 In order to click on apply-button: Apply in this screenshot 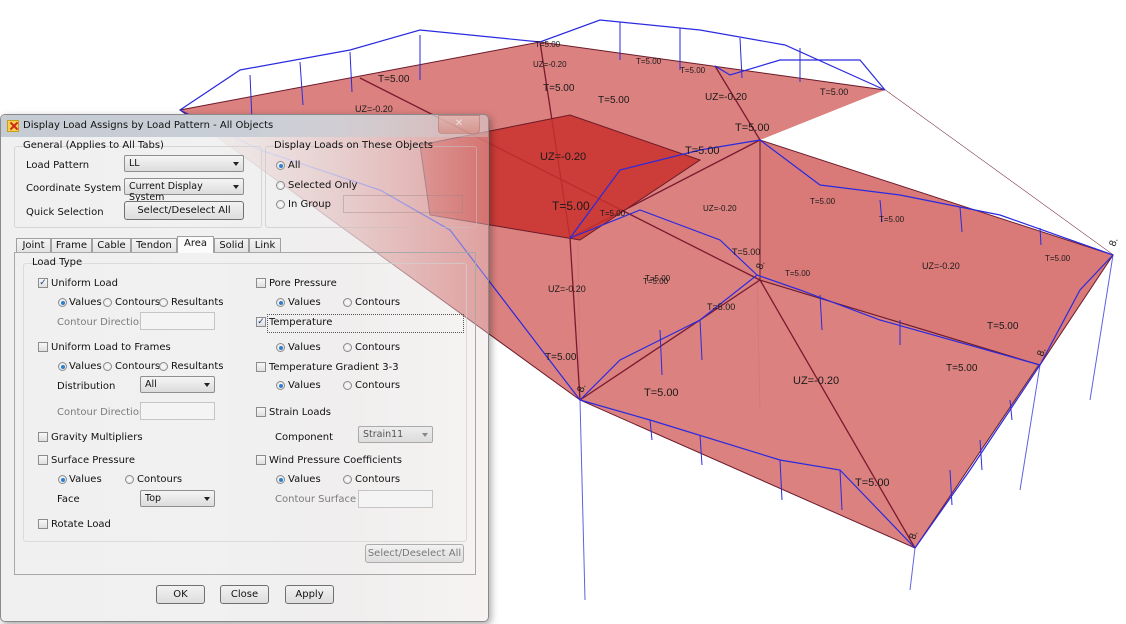, I will do `click(309, 594)`.